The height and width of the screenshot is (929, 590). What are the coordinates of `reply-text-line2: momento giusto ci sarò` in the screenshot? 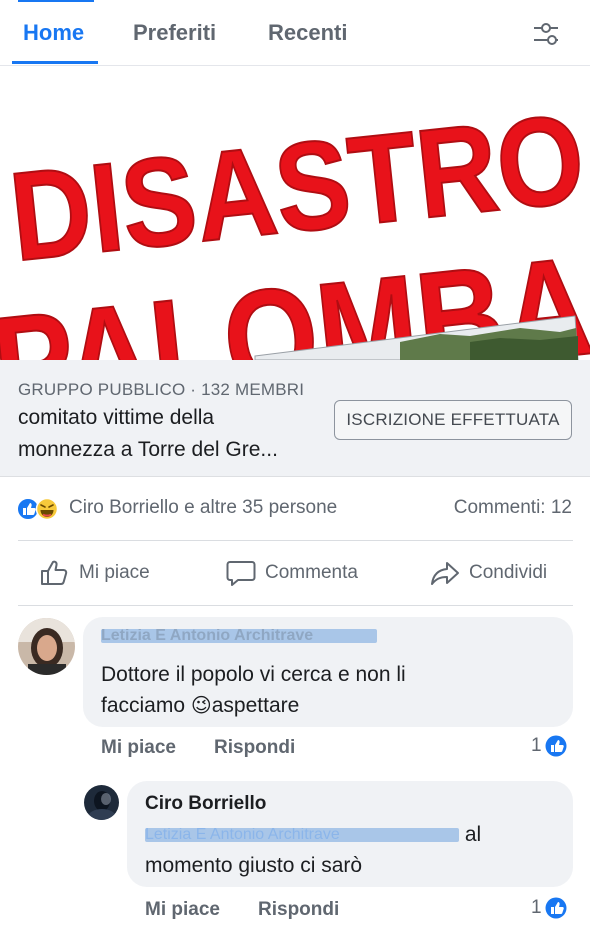 It's located at (254, 865).